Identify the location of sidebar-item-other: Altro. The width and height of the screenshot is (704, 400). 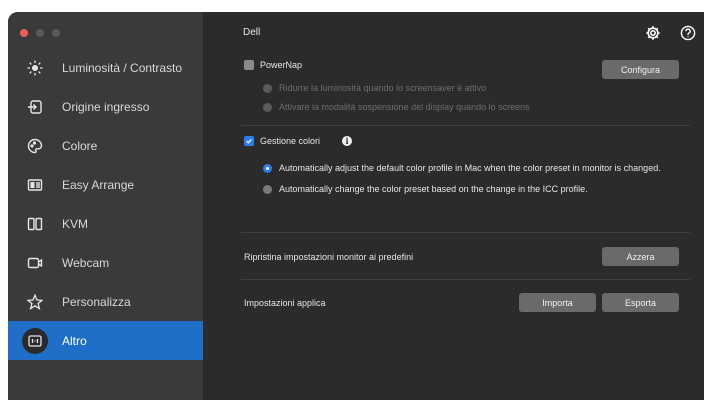
(105, 340).